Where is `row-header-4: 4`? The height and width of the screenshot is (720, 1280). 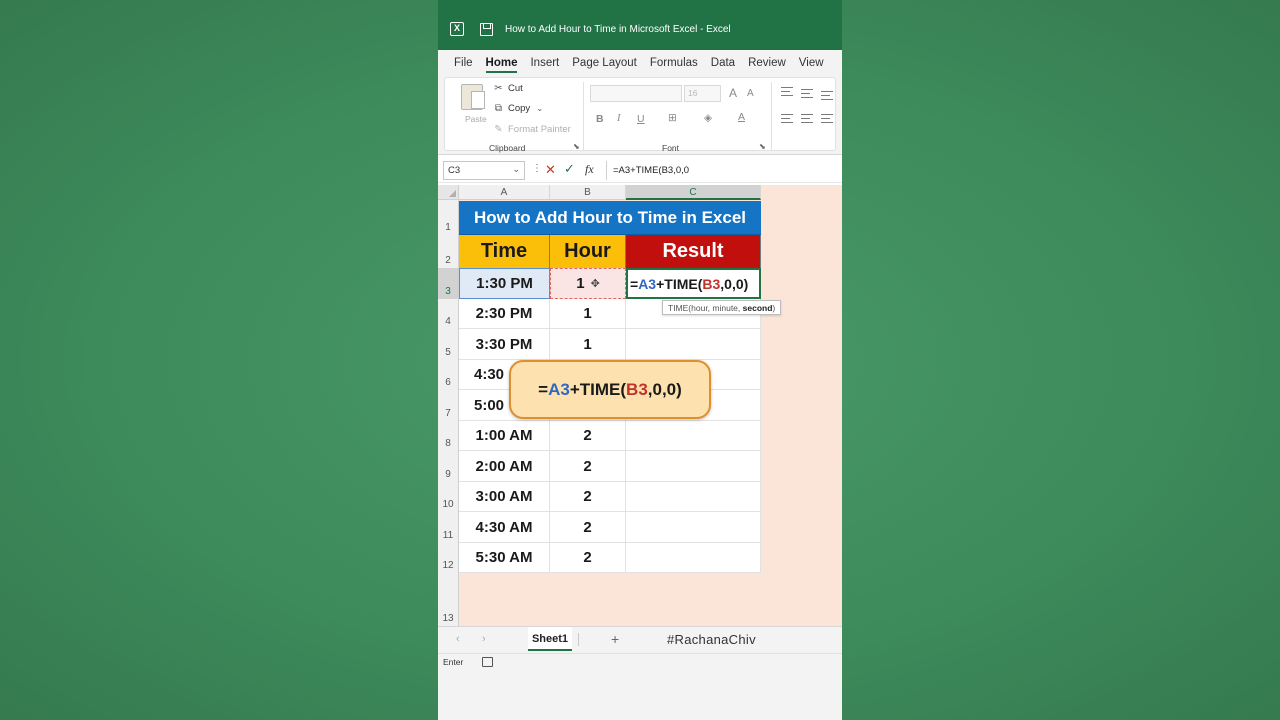
row-header-4: 4 is located at coordinates (448, 314).